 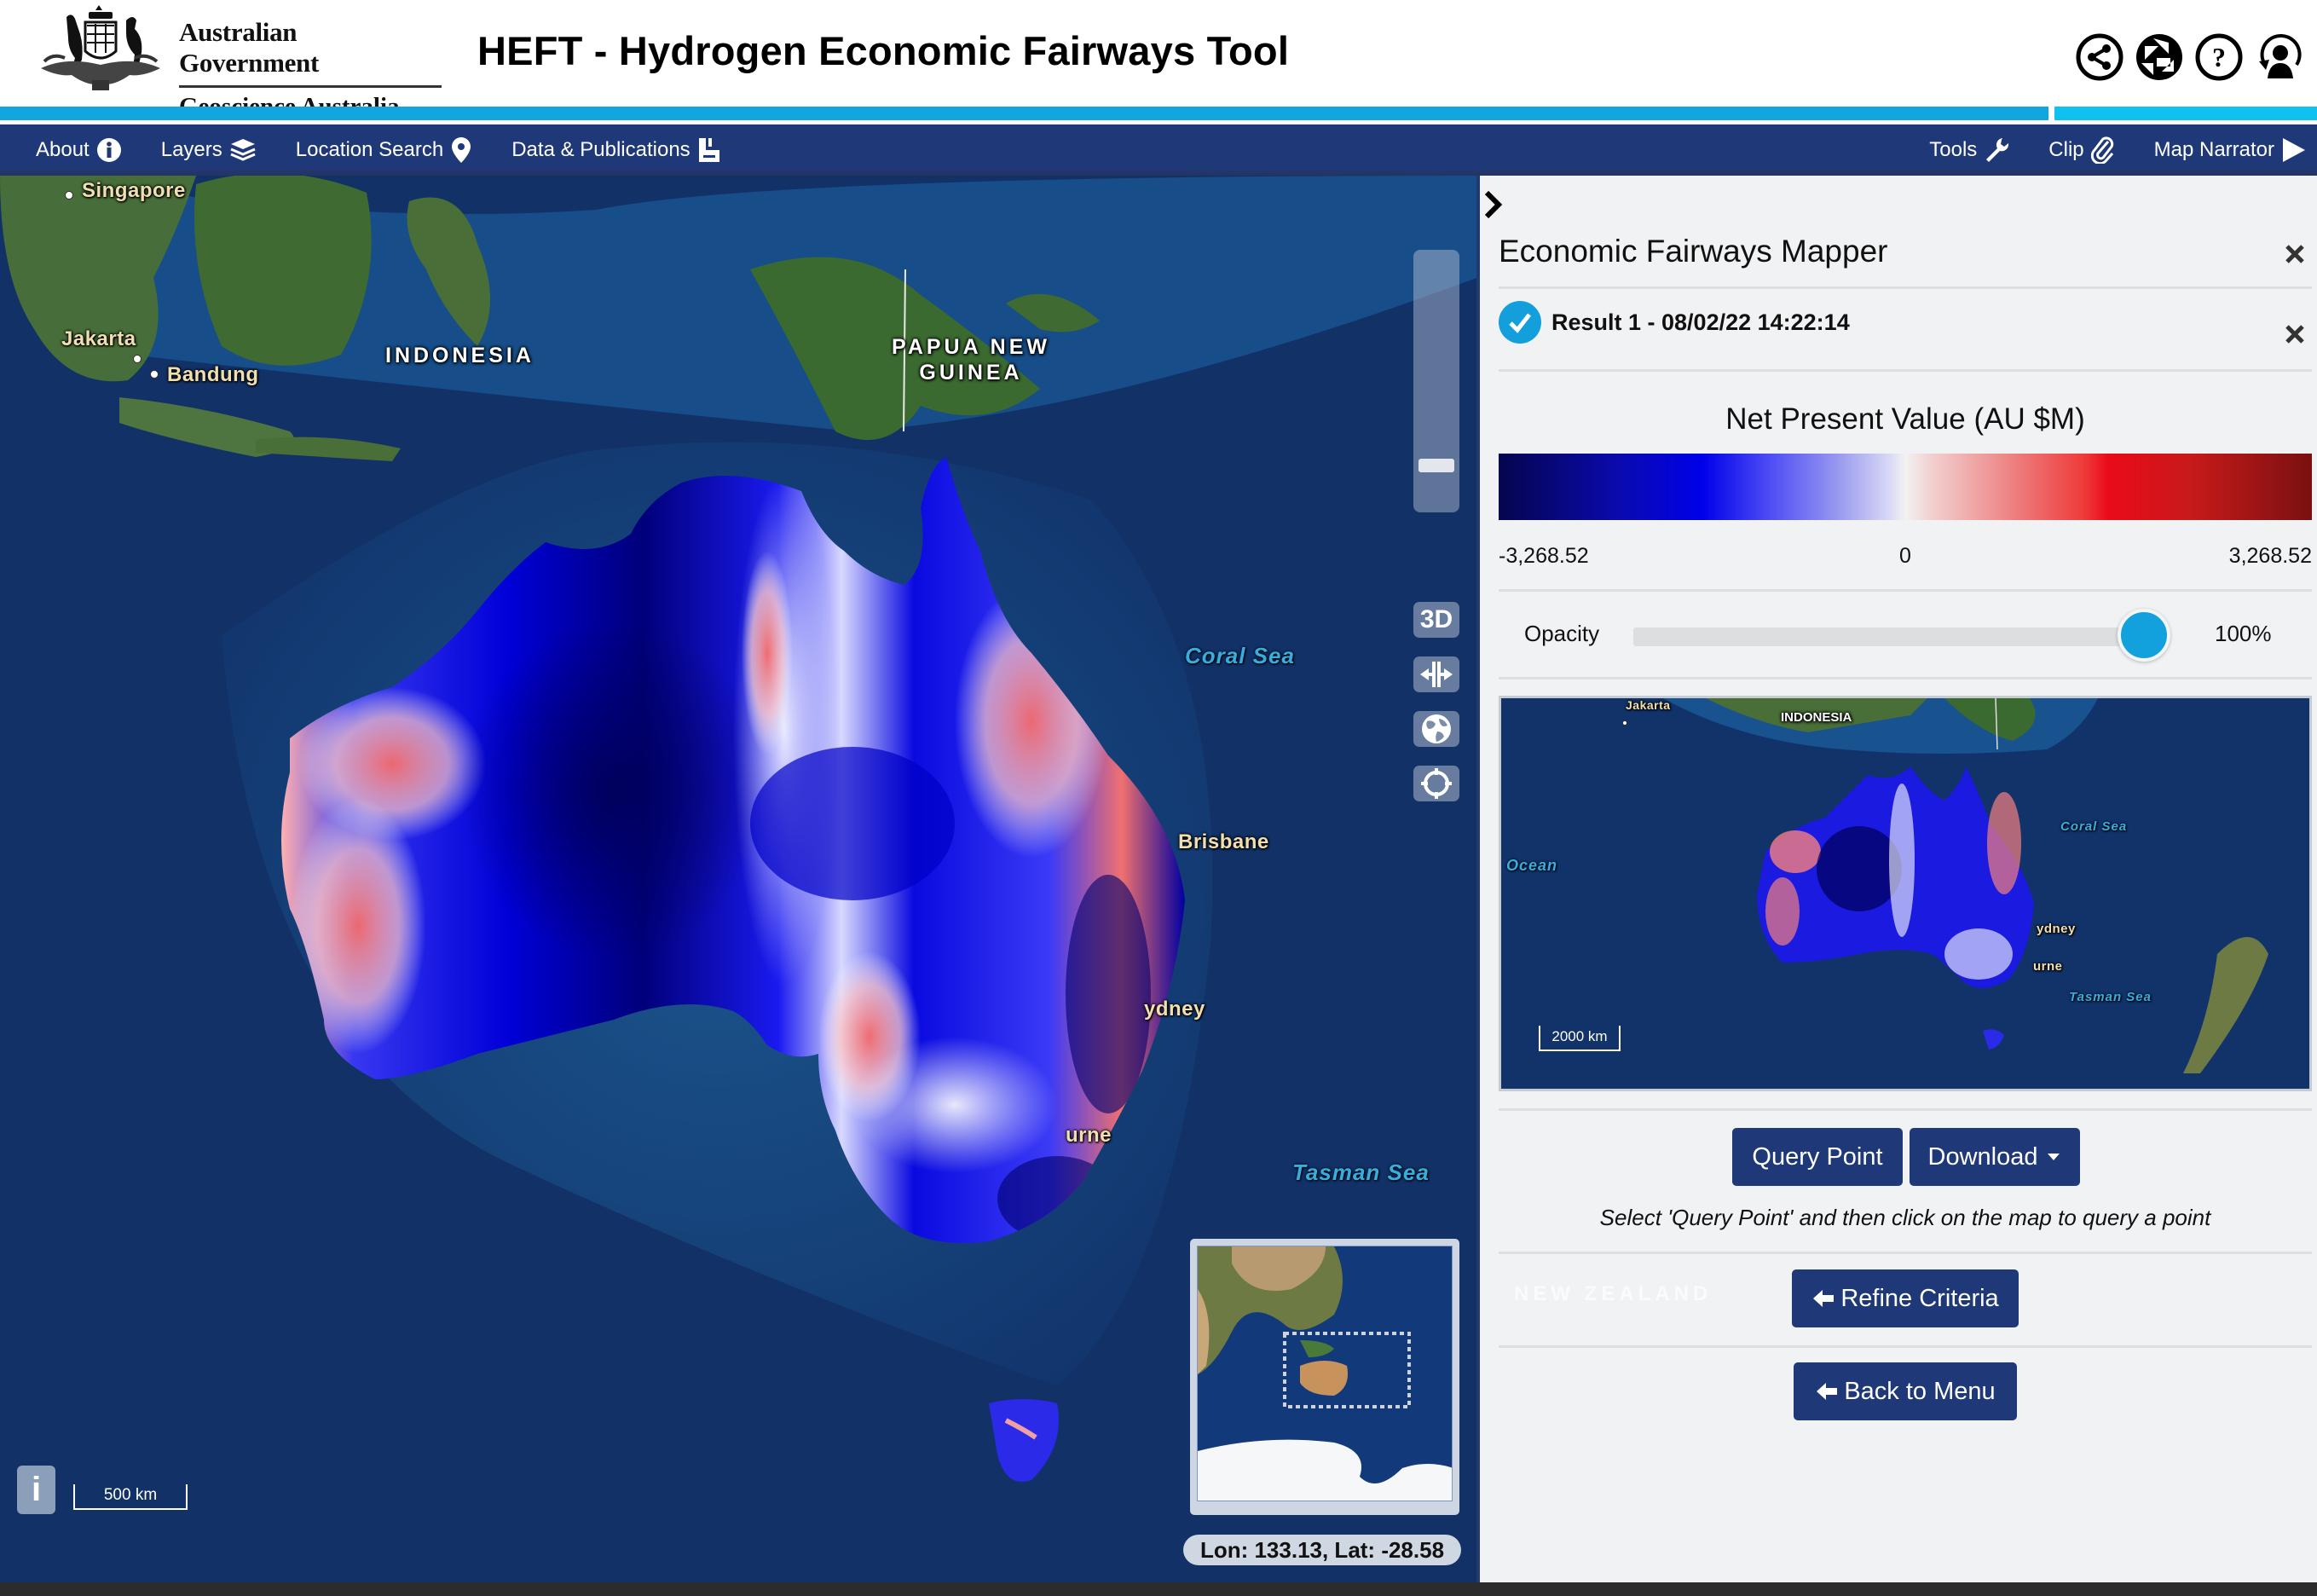 What do you see at coordinates (209, 150) in the screenshot?
I see `nav-layers: Layers` at bounding box center [209, 150].